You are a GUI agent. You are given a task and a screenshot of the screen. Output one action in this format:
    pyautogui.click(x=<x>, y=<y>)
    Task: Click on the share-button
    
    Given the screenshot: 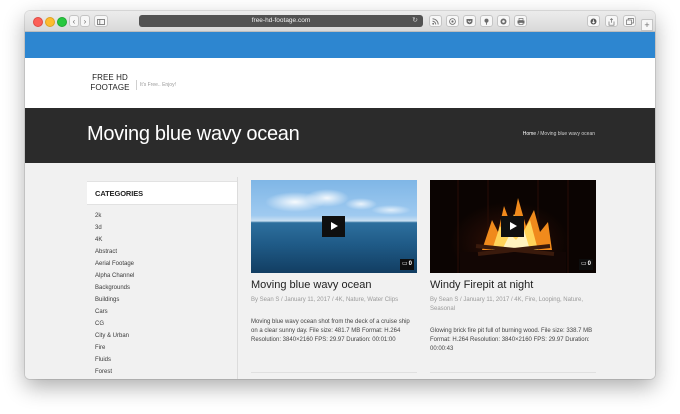 What is the action you would take?
    pyautogui.click(x=611, y=21)
    